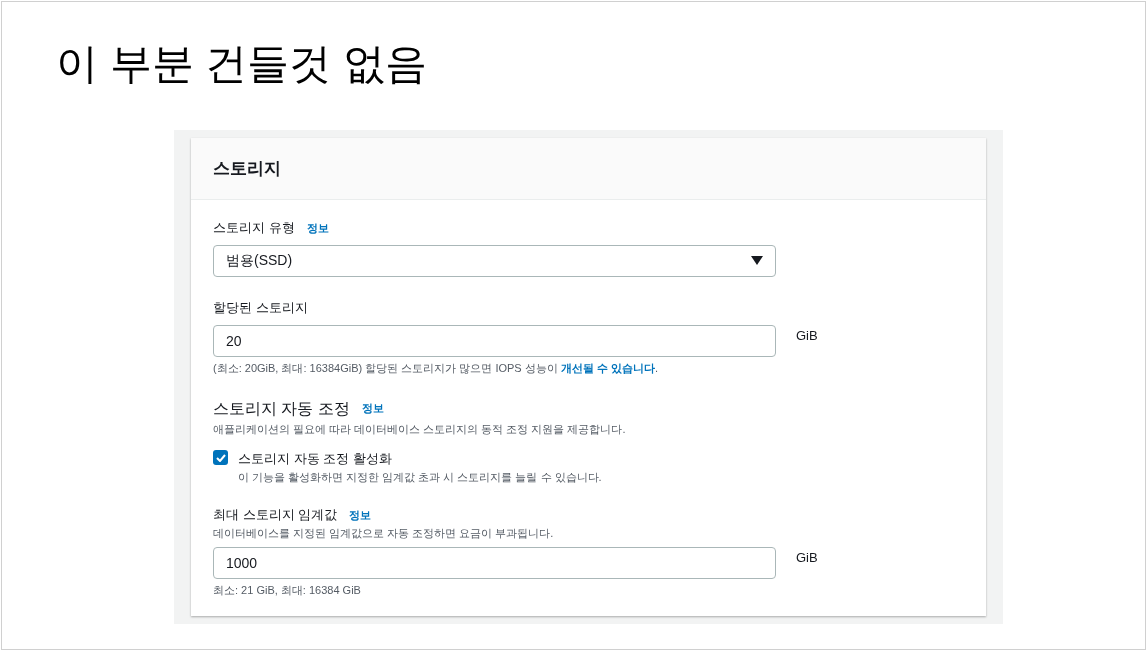 The width and height of the screenshot is (1147, 651). Describe the element at coordinates (757, 260) in the screenshot. I see `caret-icon` at that location.